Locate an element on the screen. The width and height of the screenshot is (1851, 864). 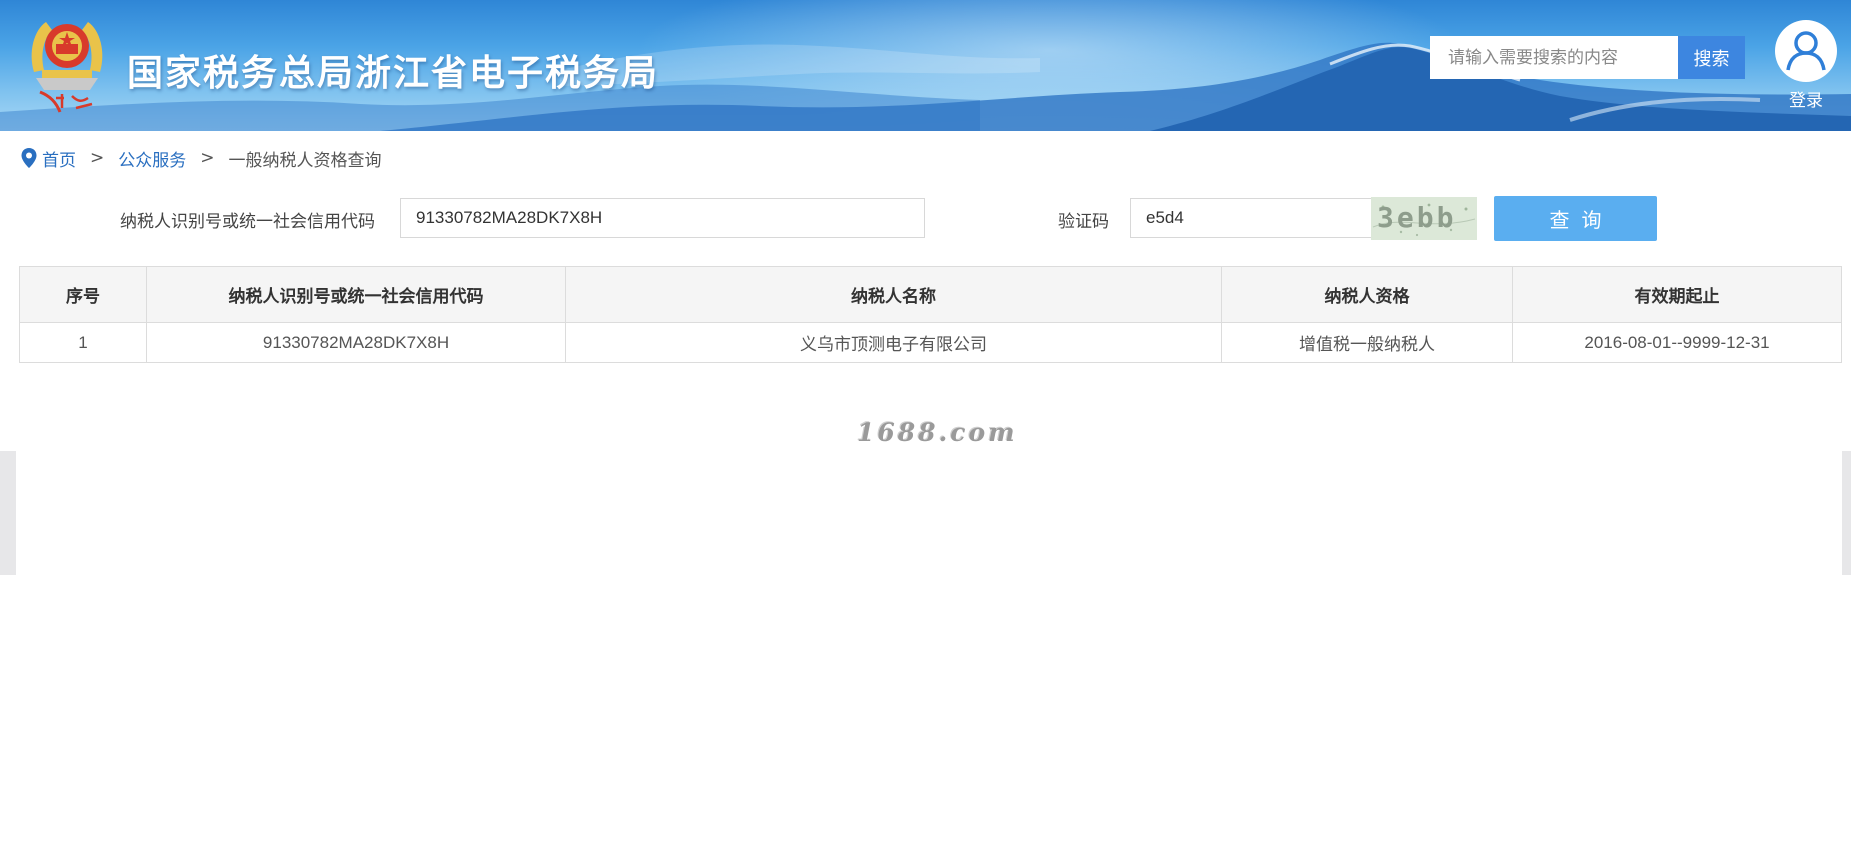
breadcrumb: 首页 > 公众服务 > 一般纳税人资格查询 is located at coordinates (201, 158).